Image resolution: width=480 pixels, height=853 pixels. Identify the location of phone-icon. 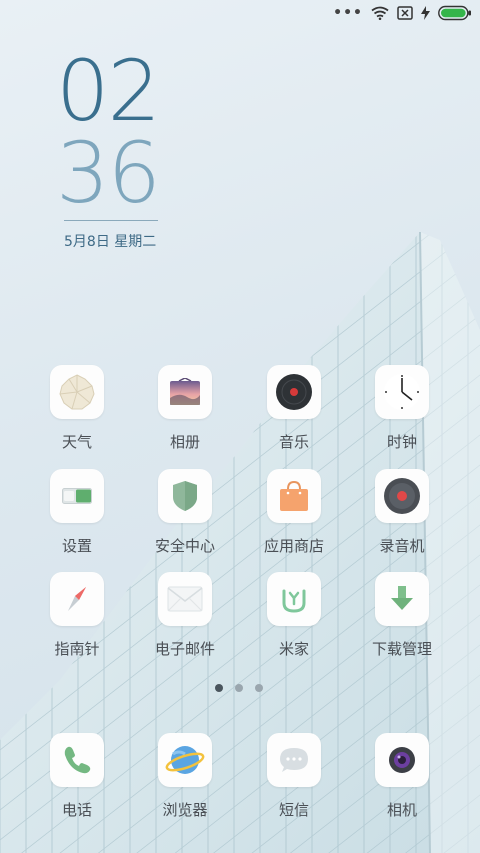
(77, 760).